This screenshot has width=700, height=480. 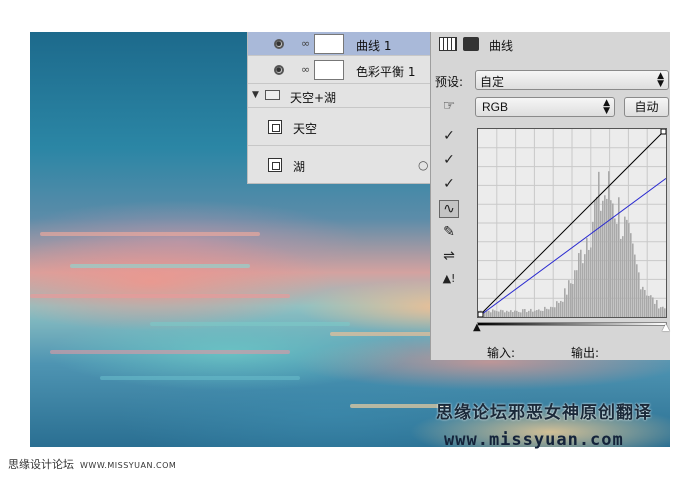 What do you see at coordinates (299, 167) in the screenshot?
I see `layer-name: 湖` at bounding box center [299, 167].